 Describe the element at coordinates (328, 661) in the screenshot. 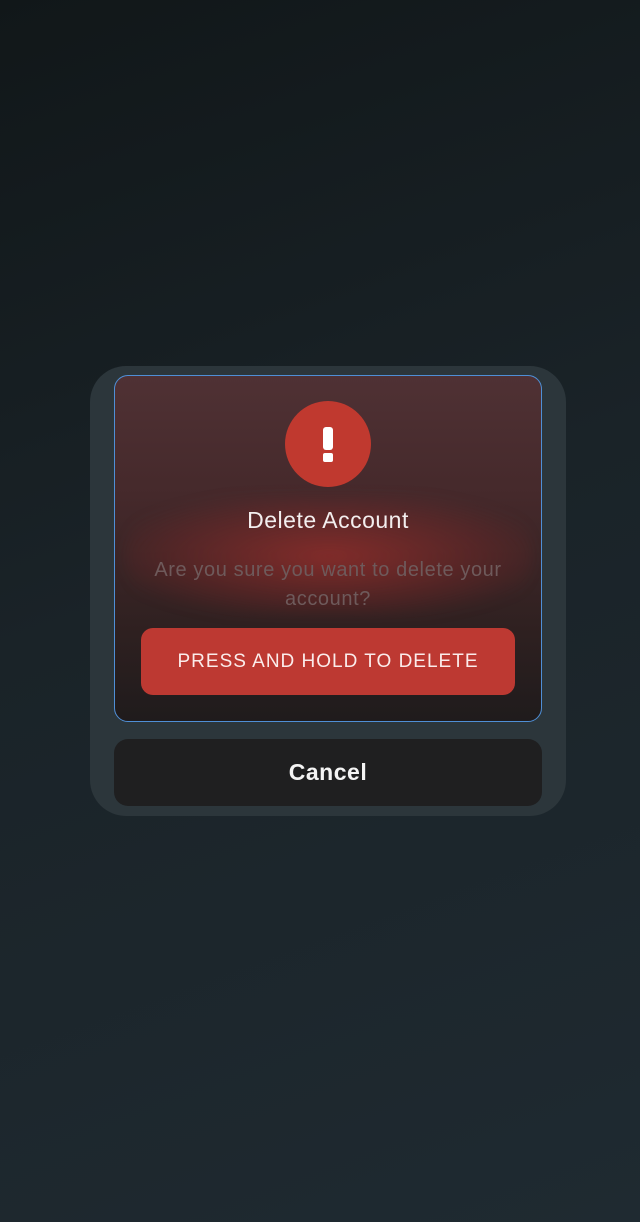

I see `press-and-hold-delete-button: PRESS AND HOLD TO DELETE` at that location.